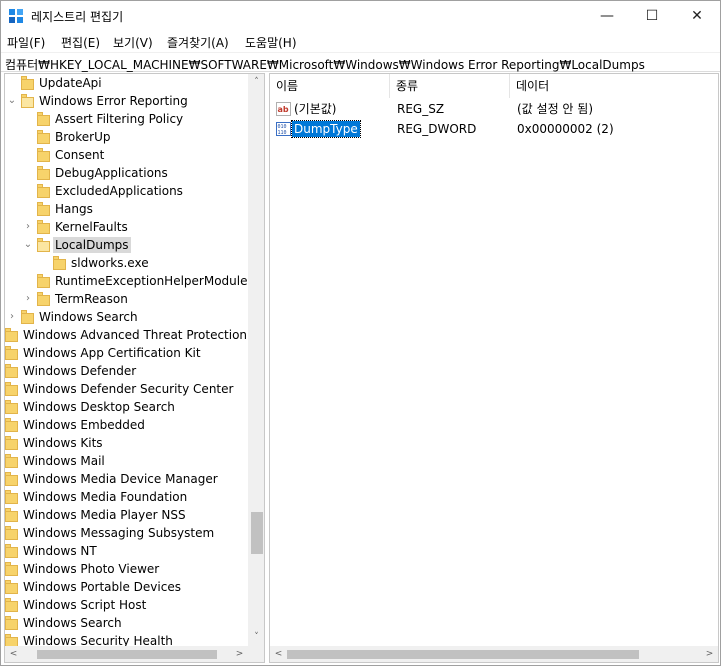 The width and height of the screenshot is (721, 666). I want to click on tree-item-label: BrokerUp, so click(83, 137).